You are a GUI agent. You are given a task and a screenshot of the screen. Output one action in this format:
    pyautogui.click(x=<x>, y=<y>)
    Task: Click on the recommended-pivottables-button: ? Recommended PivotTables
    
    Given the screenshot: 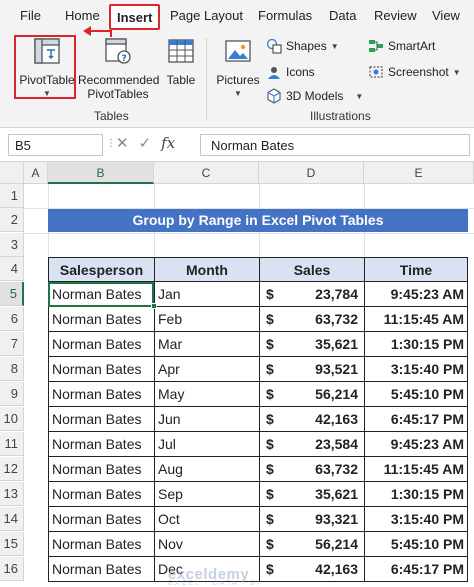 What is the action you would take?
    pyautogui.click(x=118, y=68)
    